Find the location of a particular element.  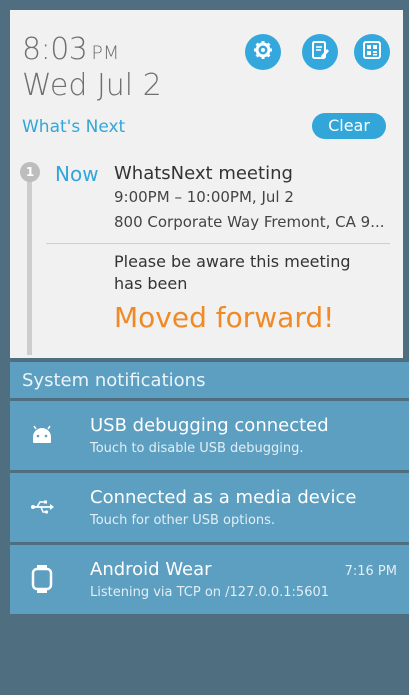

event-time: 9:00PM – 10:00PM, Jul 2 is located at coordinates (204, 197).